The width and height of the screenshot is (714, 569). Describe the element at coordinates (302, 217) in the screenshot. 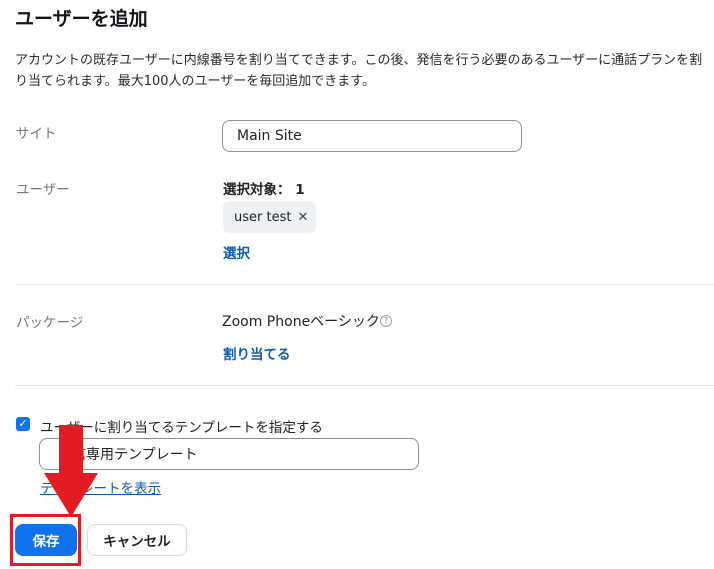

I see `remove-user-icon: ✕` at that location.